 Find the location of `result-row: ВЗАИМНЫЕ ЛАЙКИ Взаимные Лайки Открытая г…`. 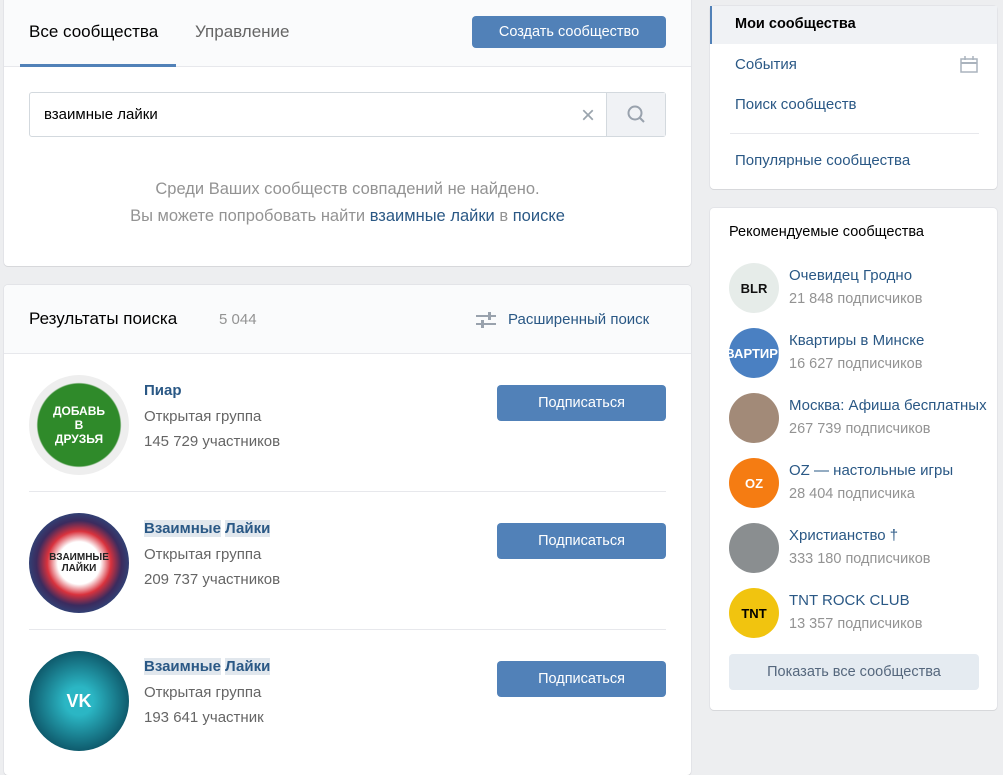

result-row: ВЗАИМНЫЕ ЛАЙКИ Взаимные Лайки Открытая г… is located at coordinates (347, 561).